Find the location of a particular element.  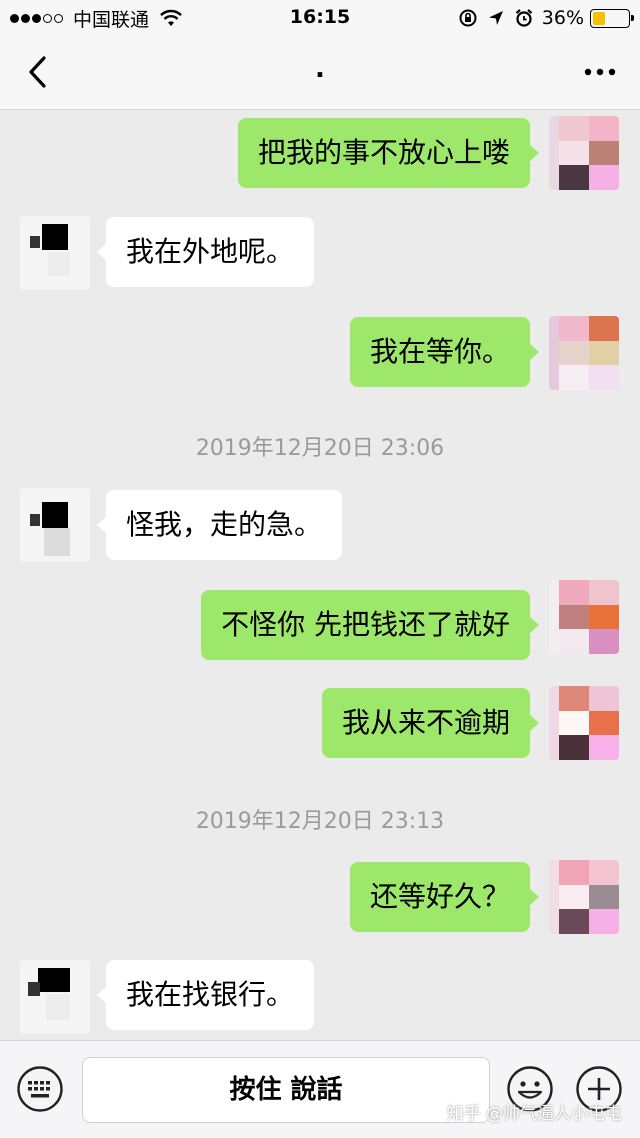

alarm-clock-icon is located at coordinates (523, 18).